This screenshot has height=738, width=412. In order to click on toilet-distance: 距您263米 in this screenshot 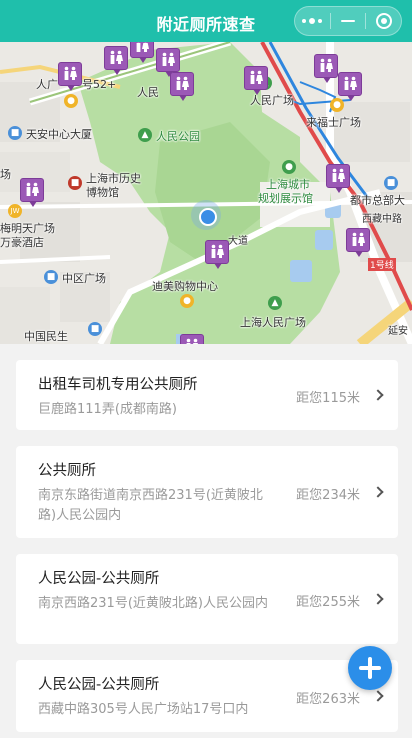, I will do `click(328, 699)`.